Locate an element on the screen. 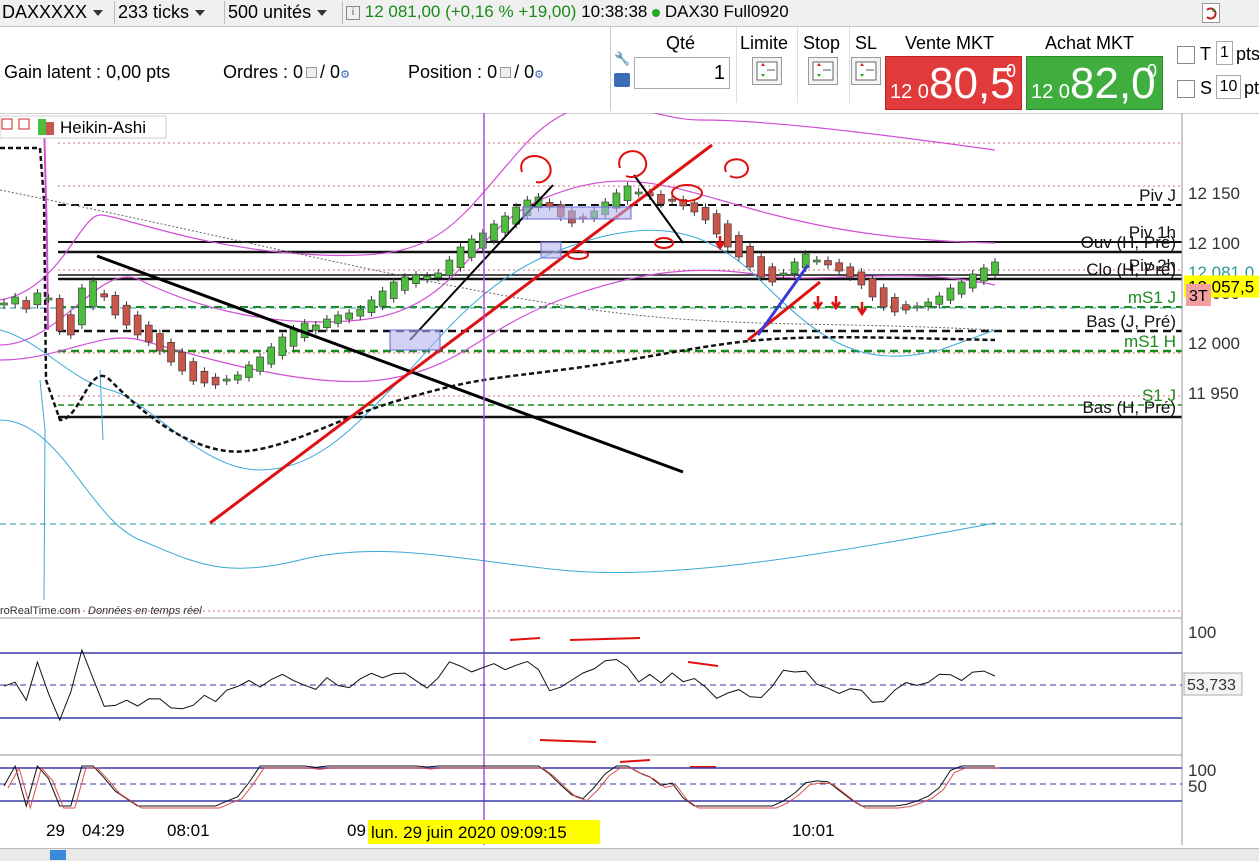  refresh-icon is located at coordinates (1211, 13).